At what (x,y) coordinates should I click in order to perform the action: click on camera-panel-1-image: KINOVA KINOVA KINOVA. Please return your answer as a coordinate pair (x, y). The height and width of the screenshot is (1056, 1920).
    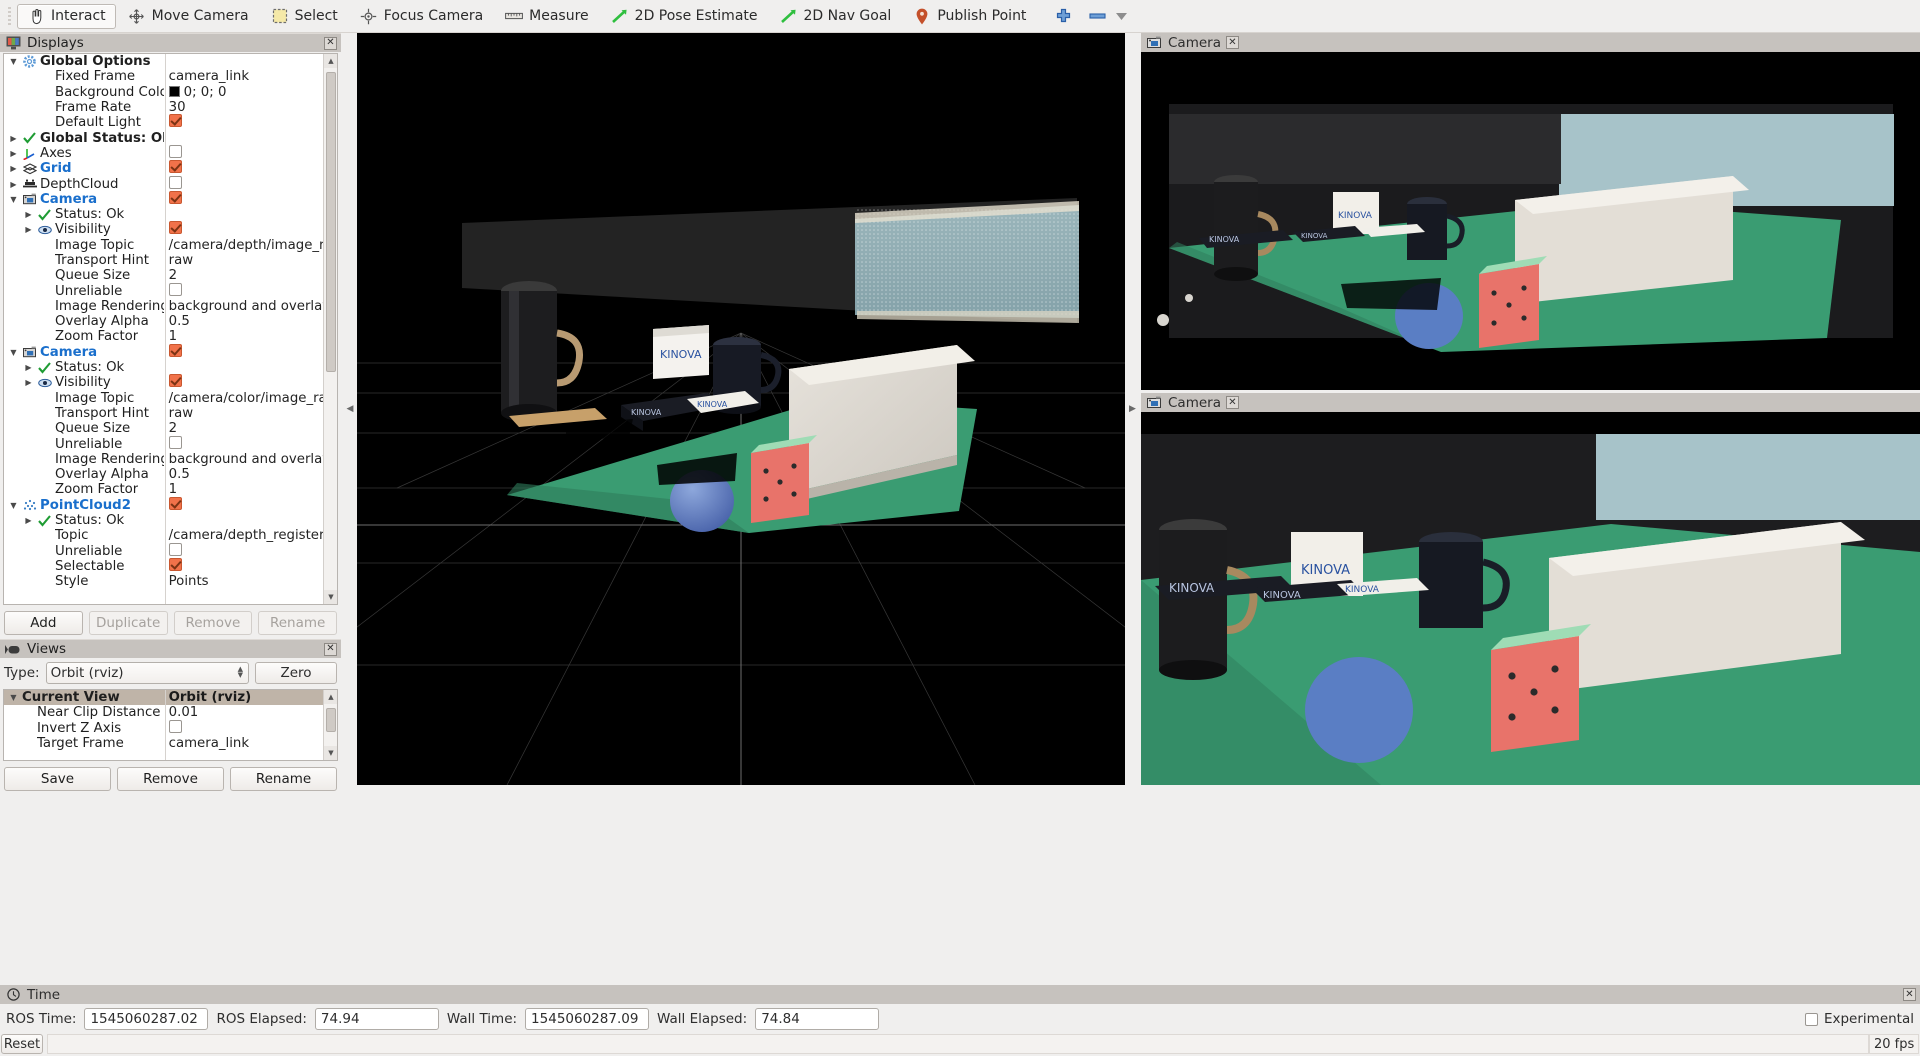
    Looking at the image, I should click on (1530, 221).